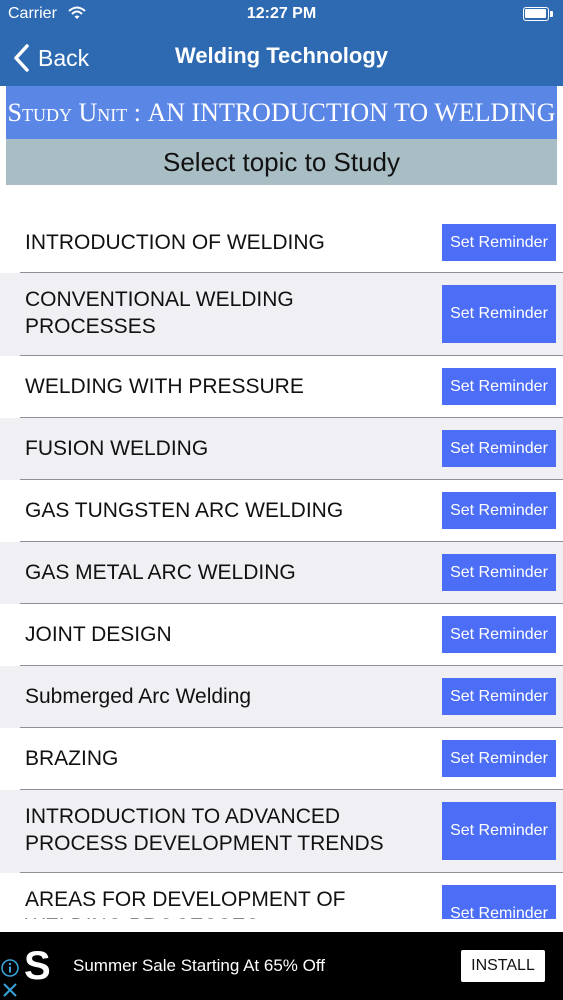  Describe the element at coordinates (67, 112) in the screenshot. I see `study-unit-prefix: Study Unit` at that location.